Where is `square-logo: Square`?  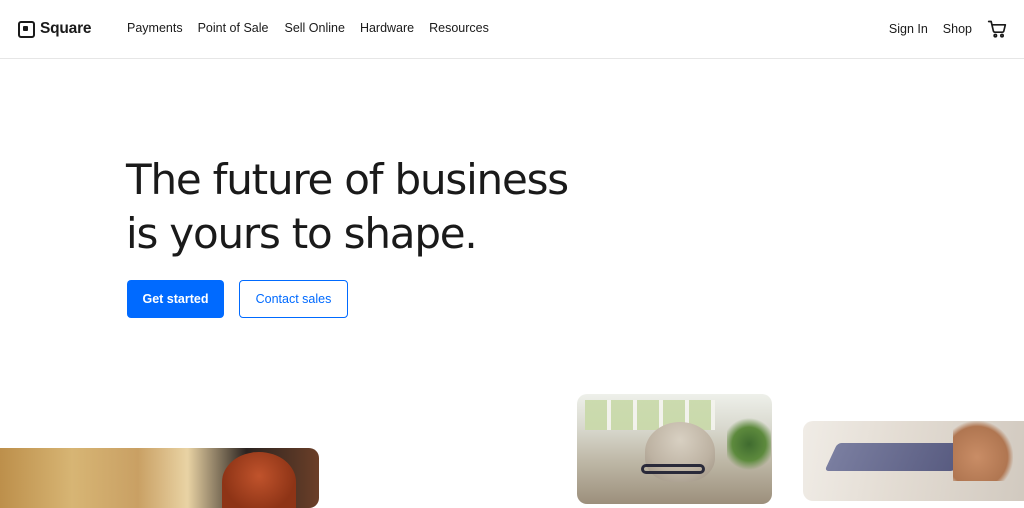 square-logo: Square is located at coordinates (55, 29).